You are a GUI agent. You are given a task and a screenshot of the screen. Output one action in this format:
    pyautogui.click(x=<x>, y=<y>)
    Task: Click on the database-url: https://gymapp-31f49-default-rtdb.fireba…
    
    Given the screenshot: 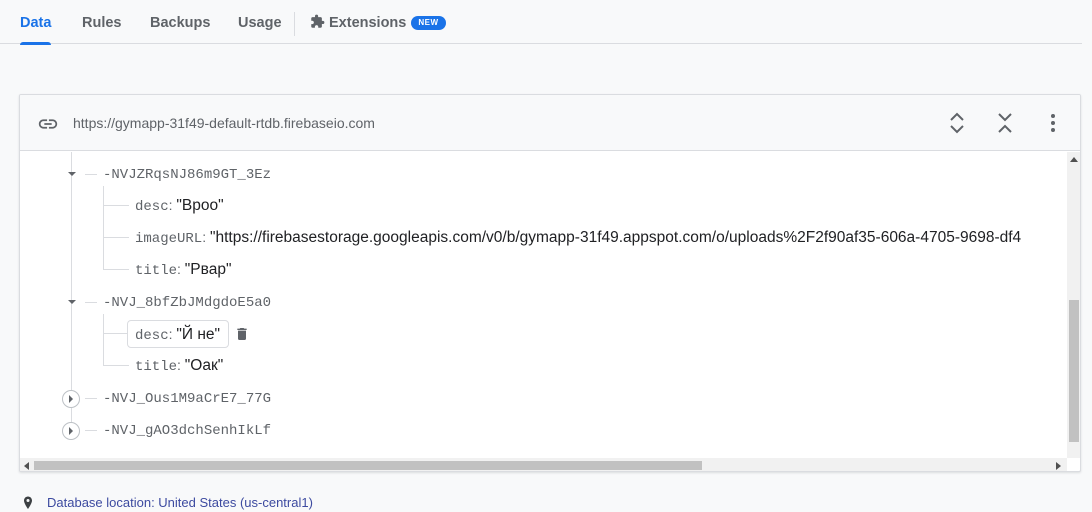 What is the action you would take?
    pyautogui.click(x=224, y=123)
    